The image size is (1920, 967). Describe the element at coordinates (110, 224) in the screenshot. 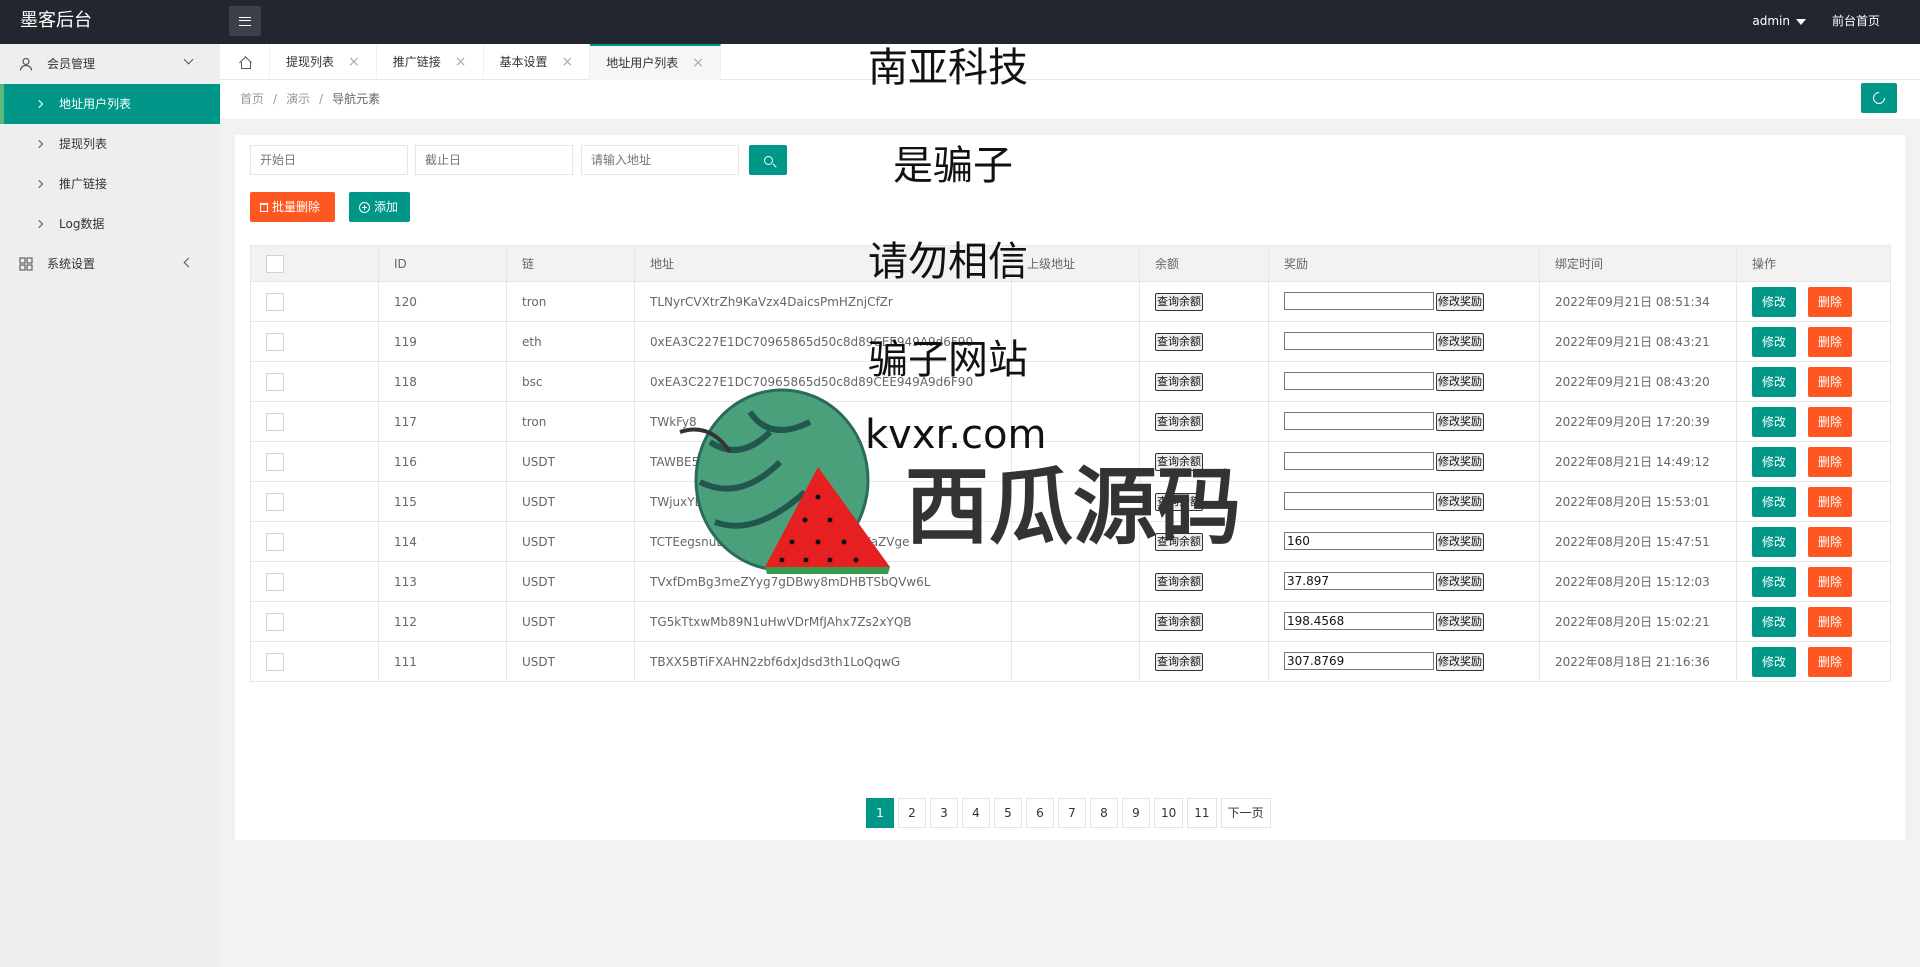

I see `sidebar-item-log-data: Log数据` at that location.